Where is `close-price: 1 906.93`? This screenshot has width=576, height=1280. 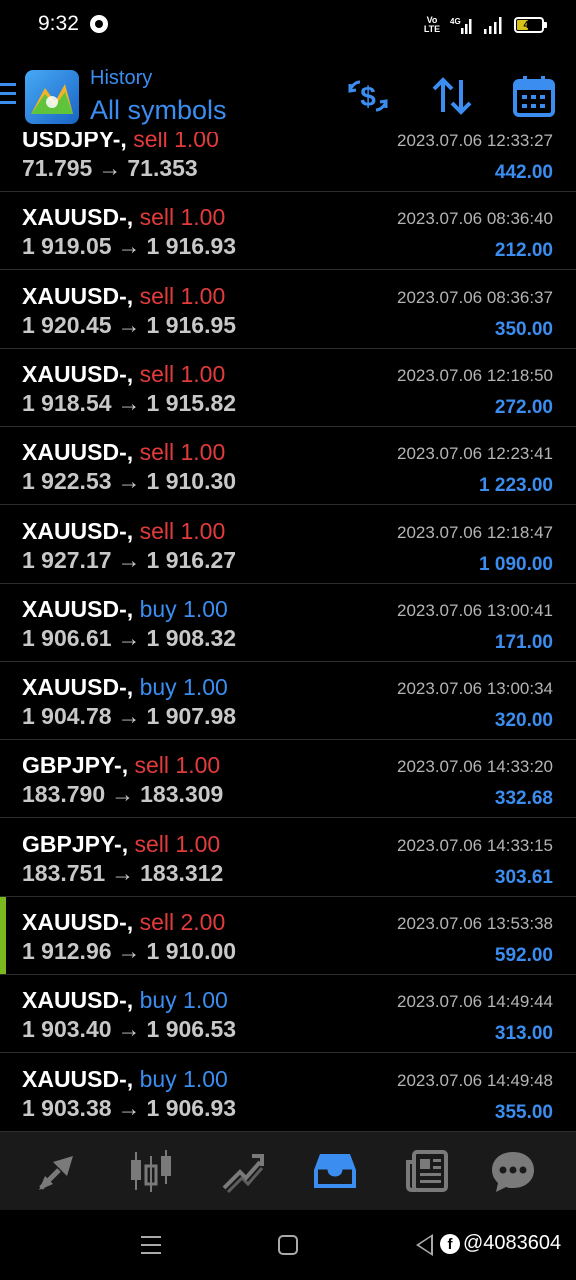 close-price: 1 906.93 is located at coordinates (191, 1107).